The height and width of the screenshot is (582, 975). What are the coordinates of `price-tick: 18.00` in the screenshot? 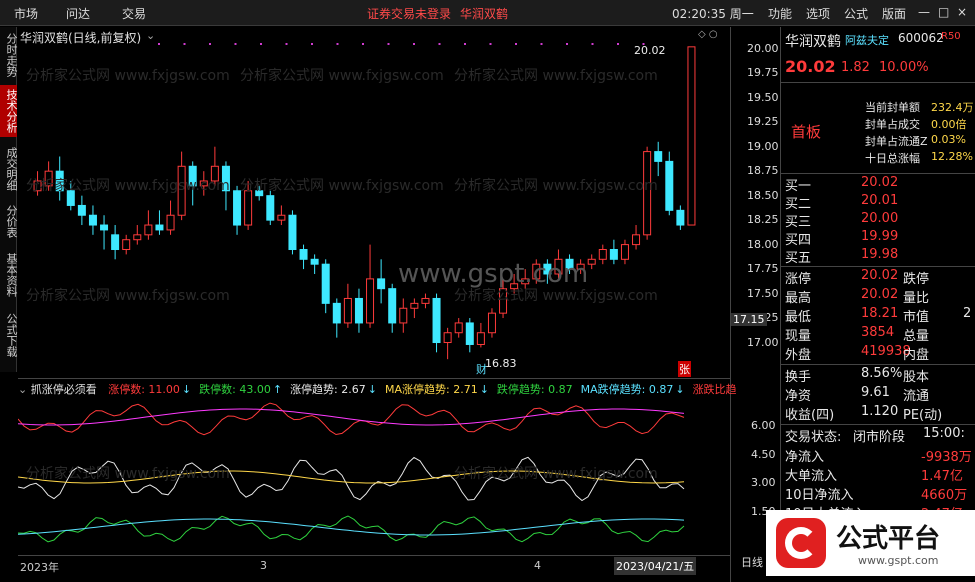 It's located at (763, 244).